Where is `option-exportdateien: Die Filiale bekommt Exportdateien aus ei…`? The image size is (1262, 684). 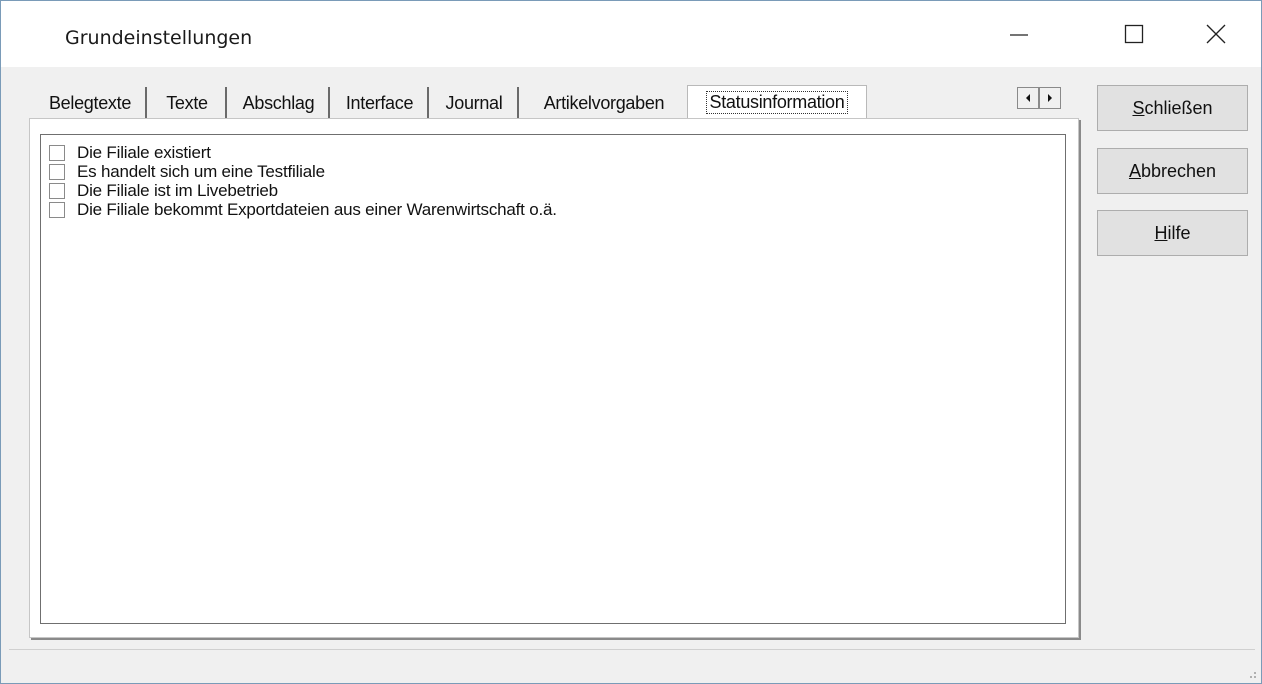
option-exportdateien: Die Filiale bekommt Exportdateien aus ei… is located at coordinates (303, 209).